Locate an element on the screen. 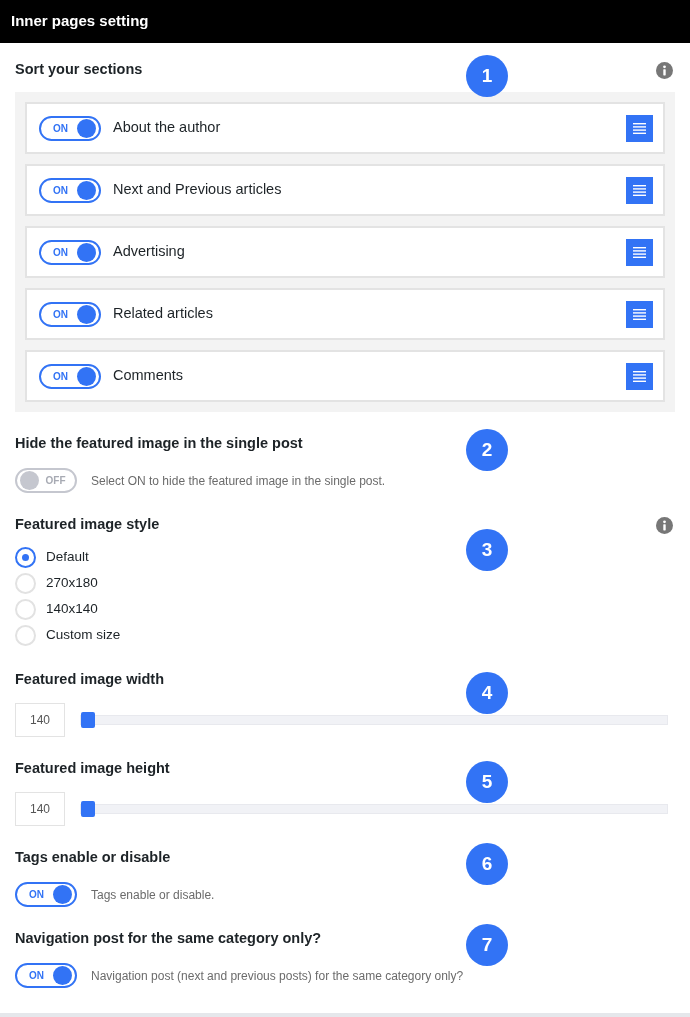 The image size is (690, 1017). number-badge: 5 is located at coordinates (487, 782).